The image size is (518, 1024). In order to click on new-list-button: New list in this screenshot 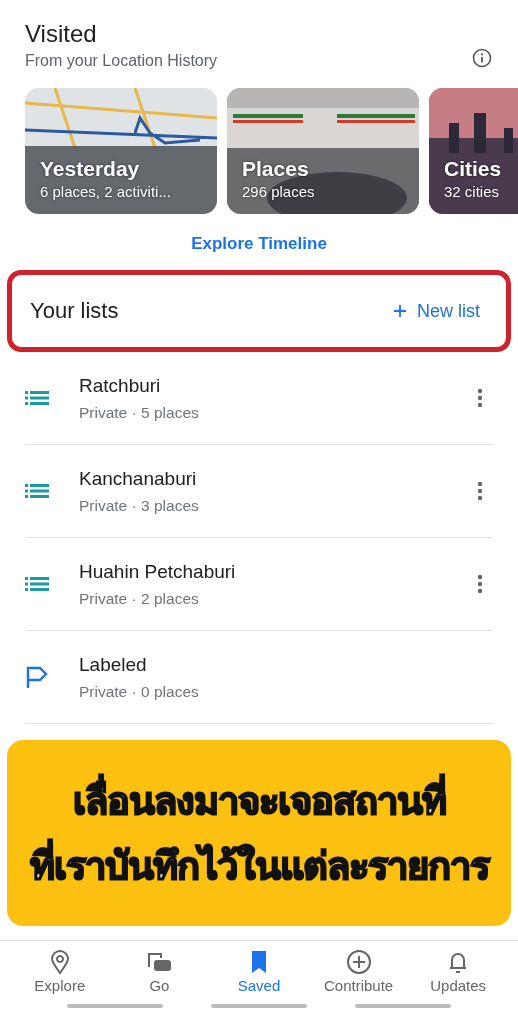, I will do `click(436, 311)`.